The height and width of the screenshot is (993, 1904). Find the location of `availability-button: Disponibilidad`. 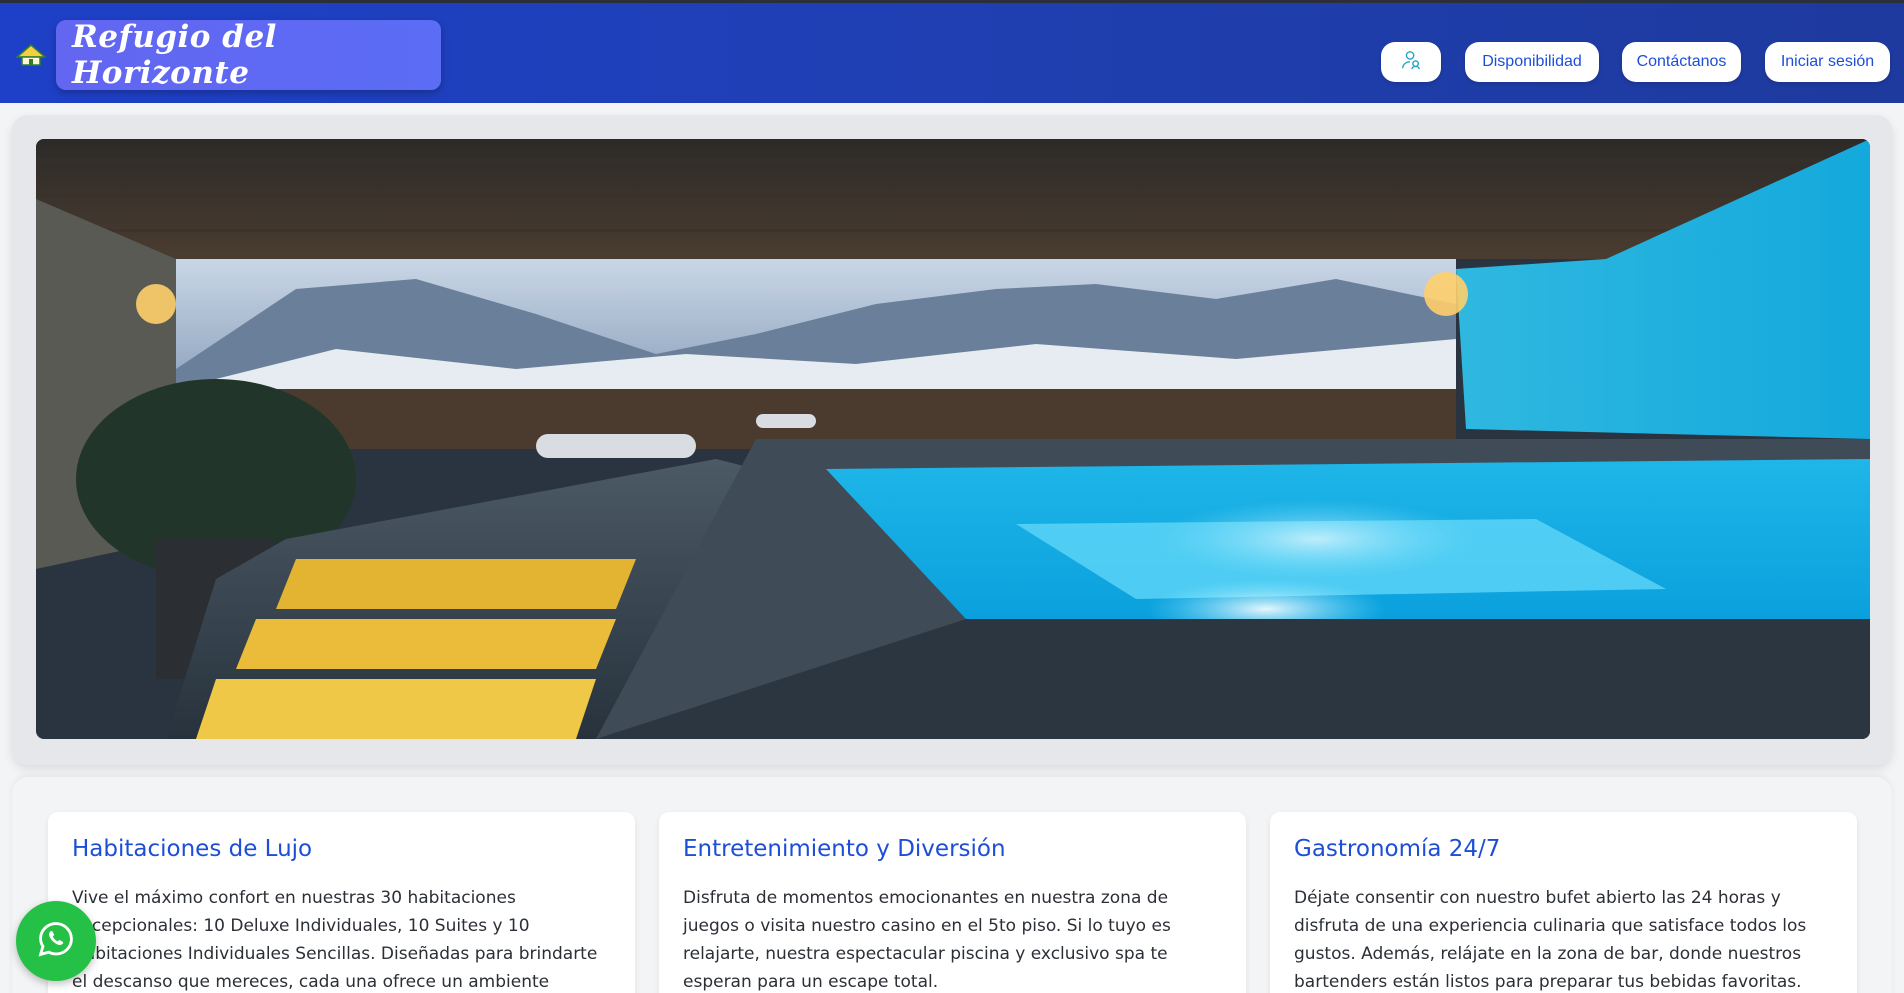

availability-button: Disponibilidad is located at coordinates (1532, 62).